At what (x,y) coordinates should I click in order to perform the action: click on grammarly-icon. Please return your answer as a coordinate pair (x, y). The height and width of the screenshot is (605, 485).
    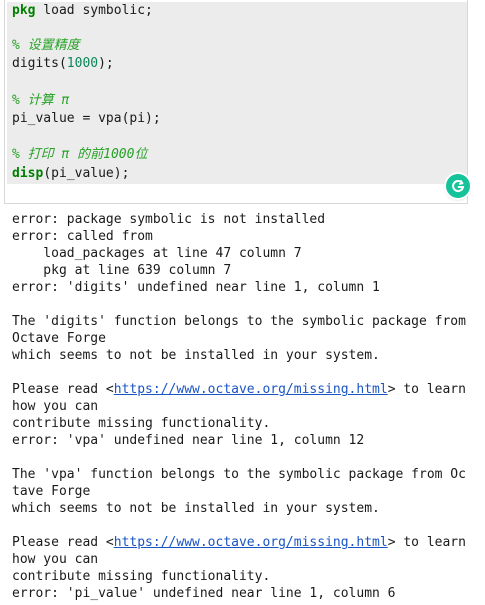
    Looking at the image, I should click on (458, 186).